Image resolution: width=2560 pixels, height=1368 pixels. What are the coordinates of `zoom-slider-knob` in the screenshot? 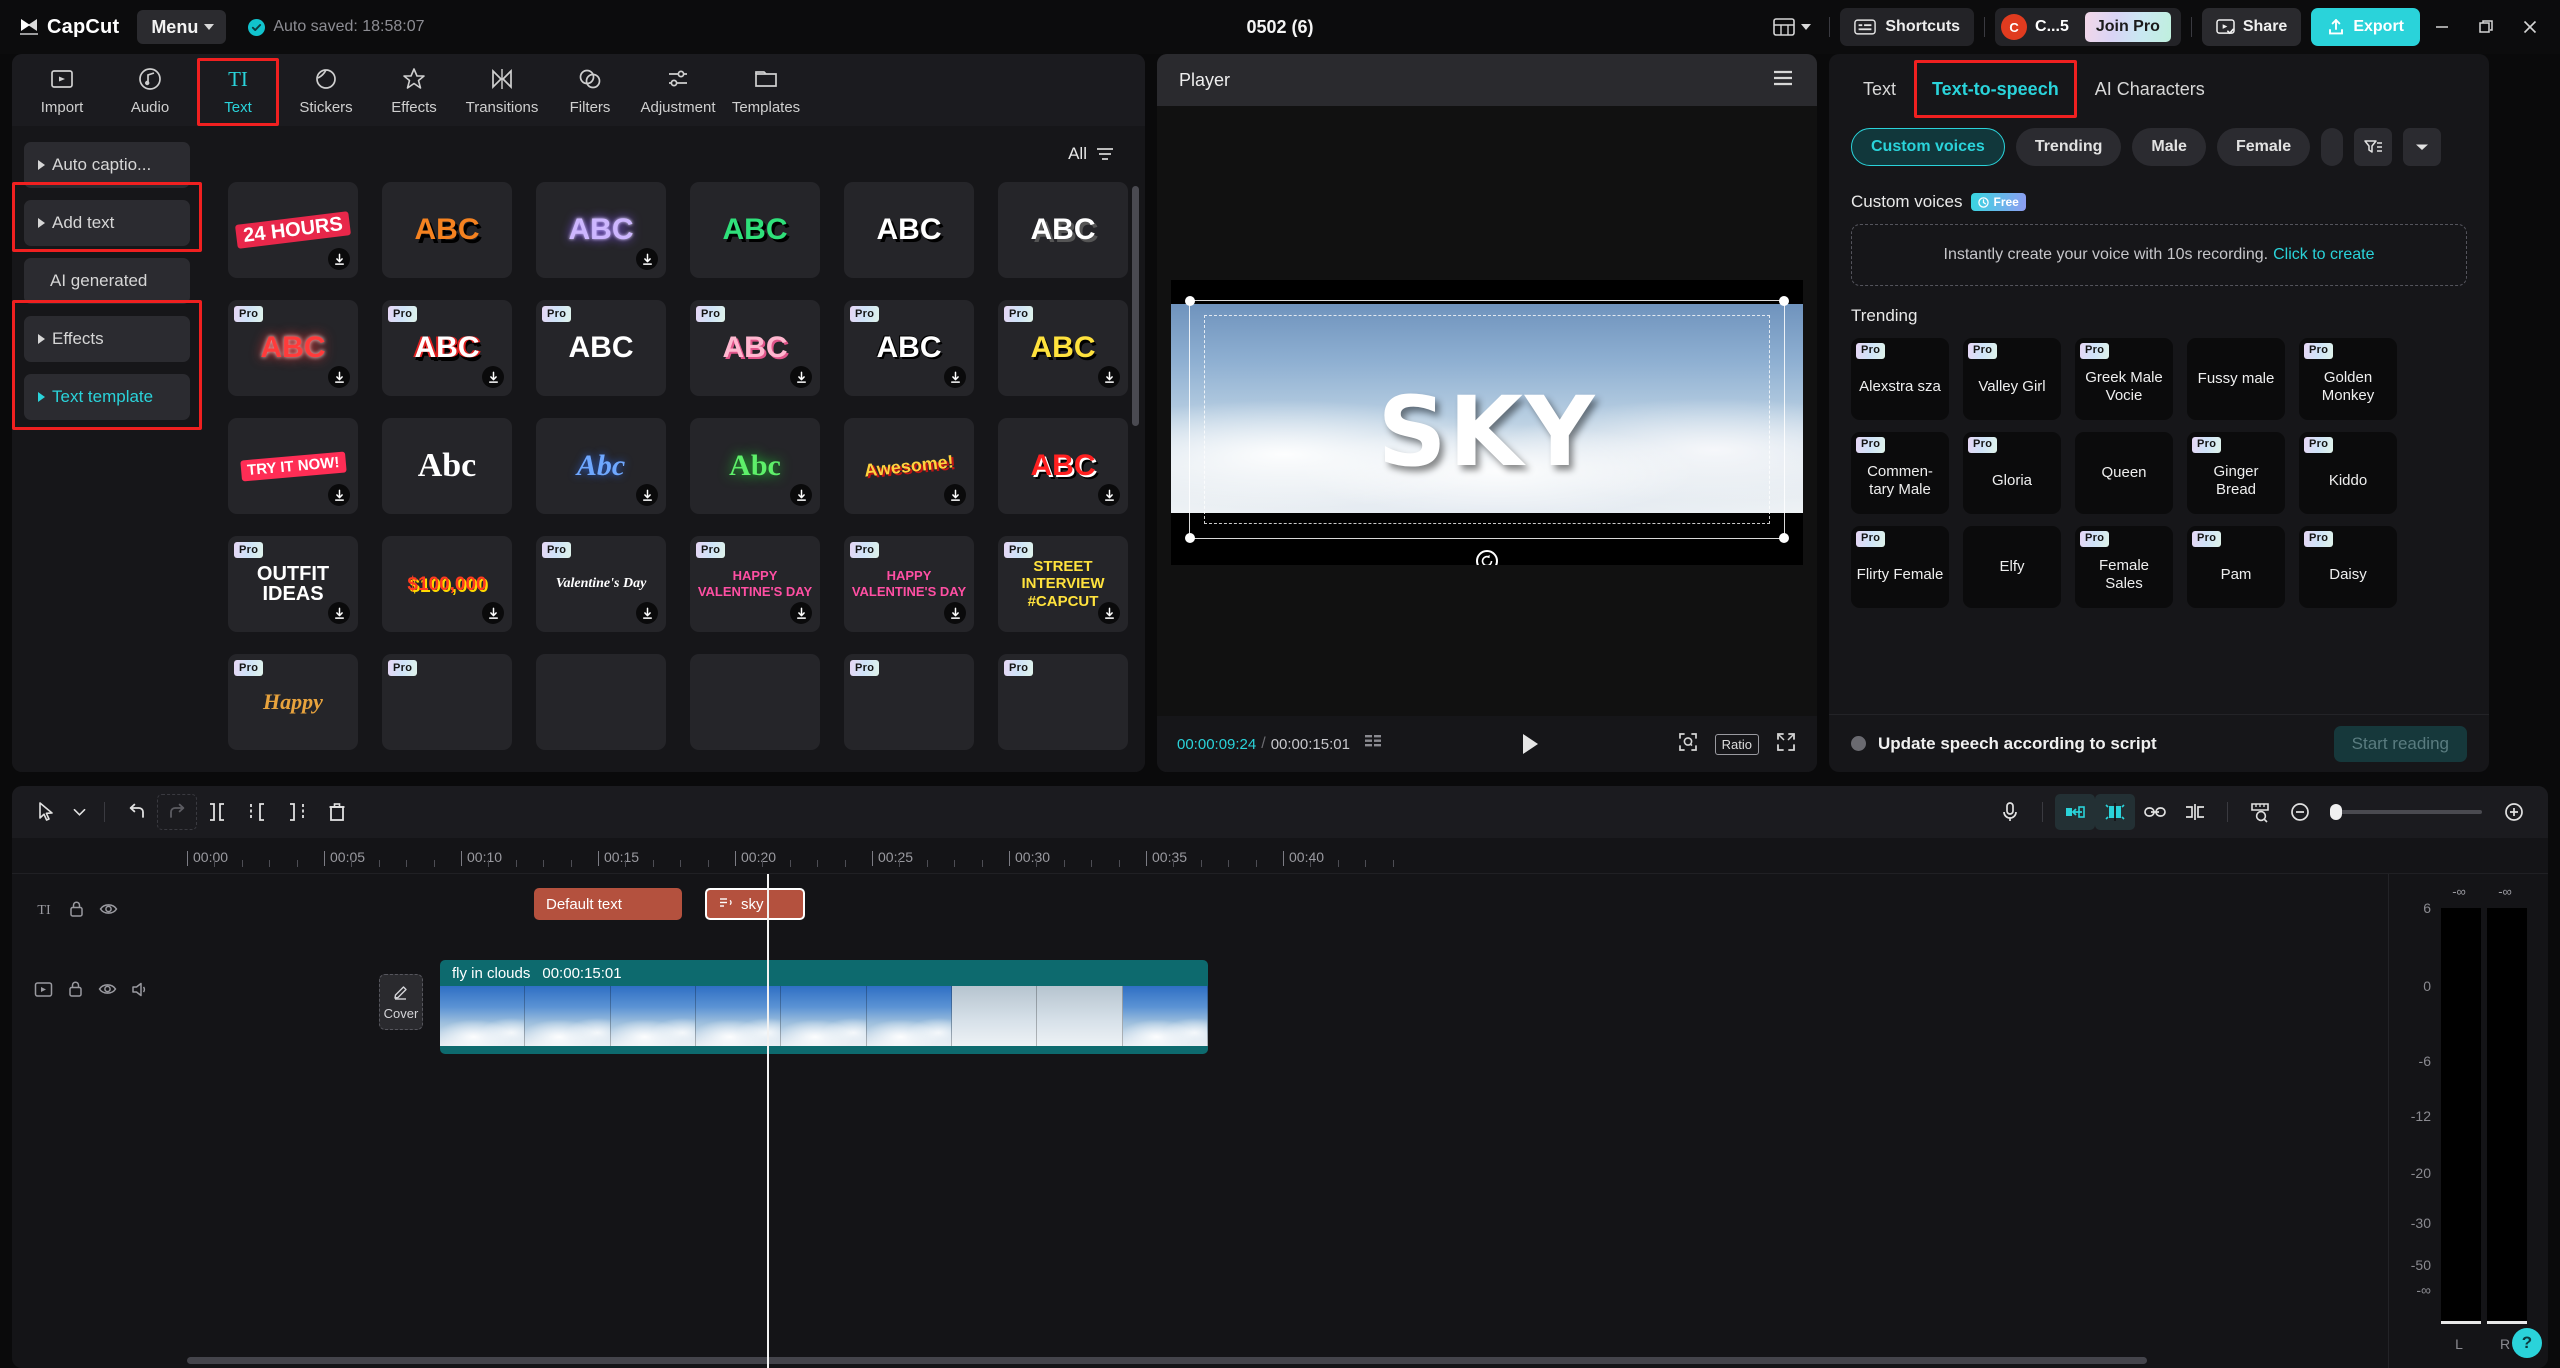 It's located at (2336, 812).